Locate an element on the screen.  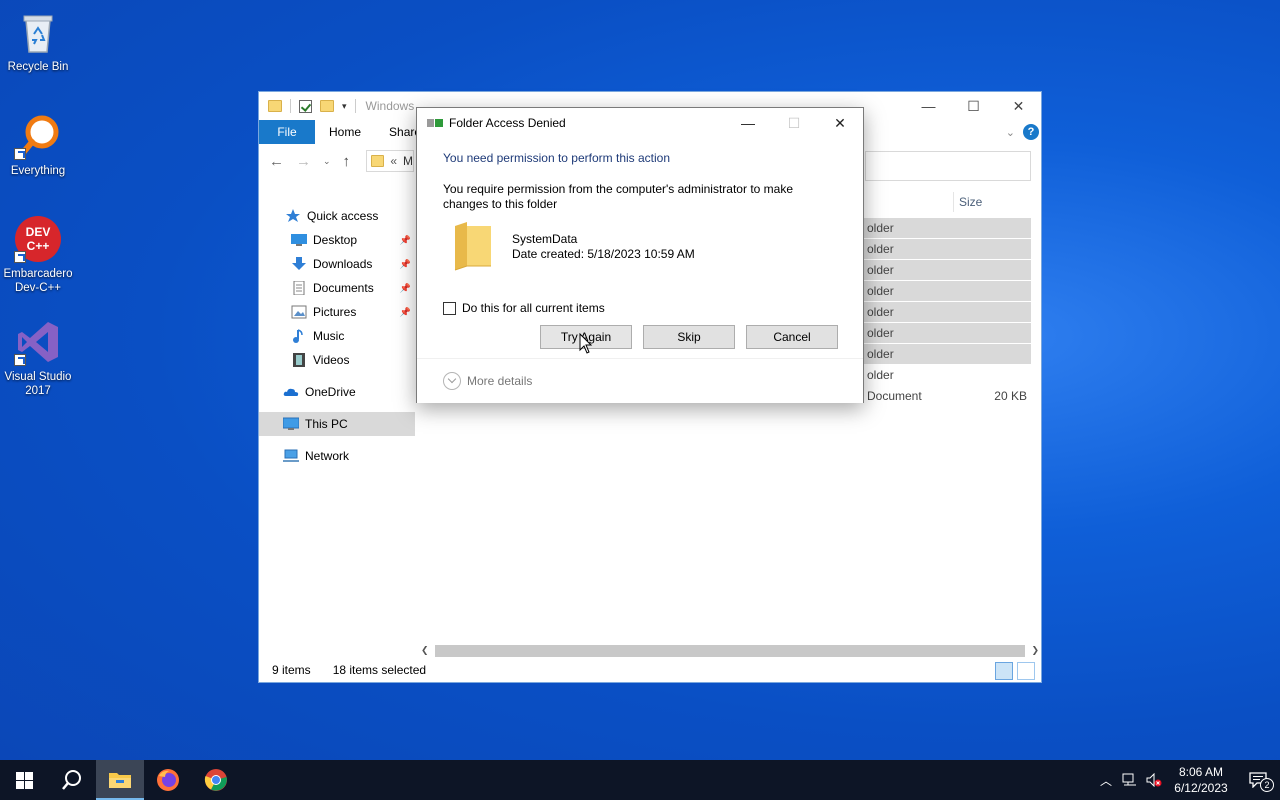
file-move-icon is located at coordinates (435, 123).